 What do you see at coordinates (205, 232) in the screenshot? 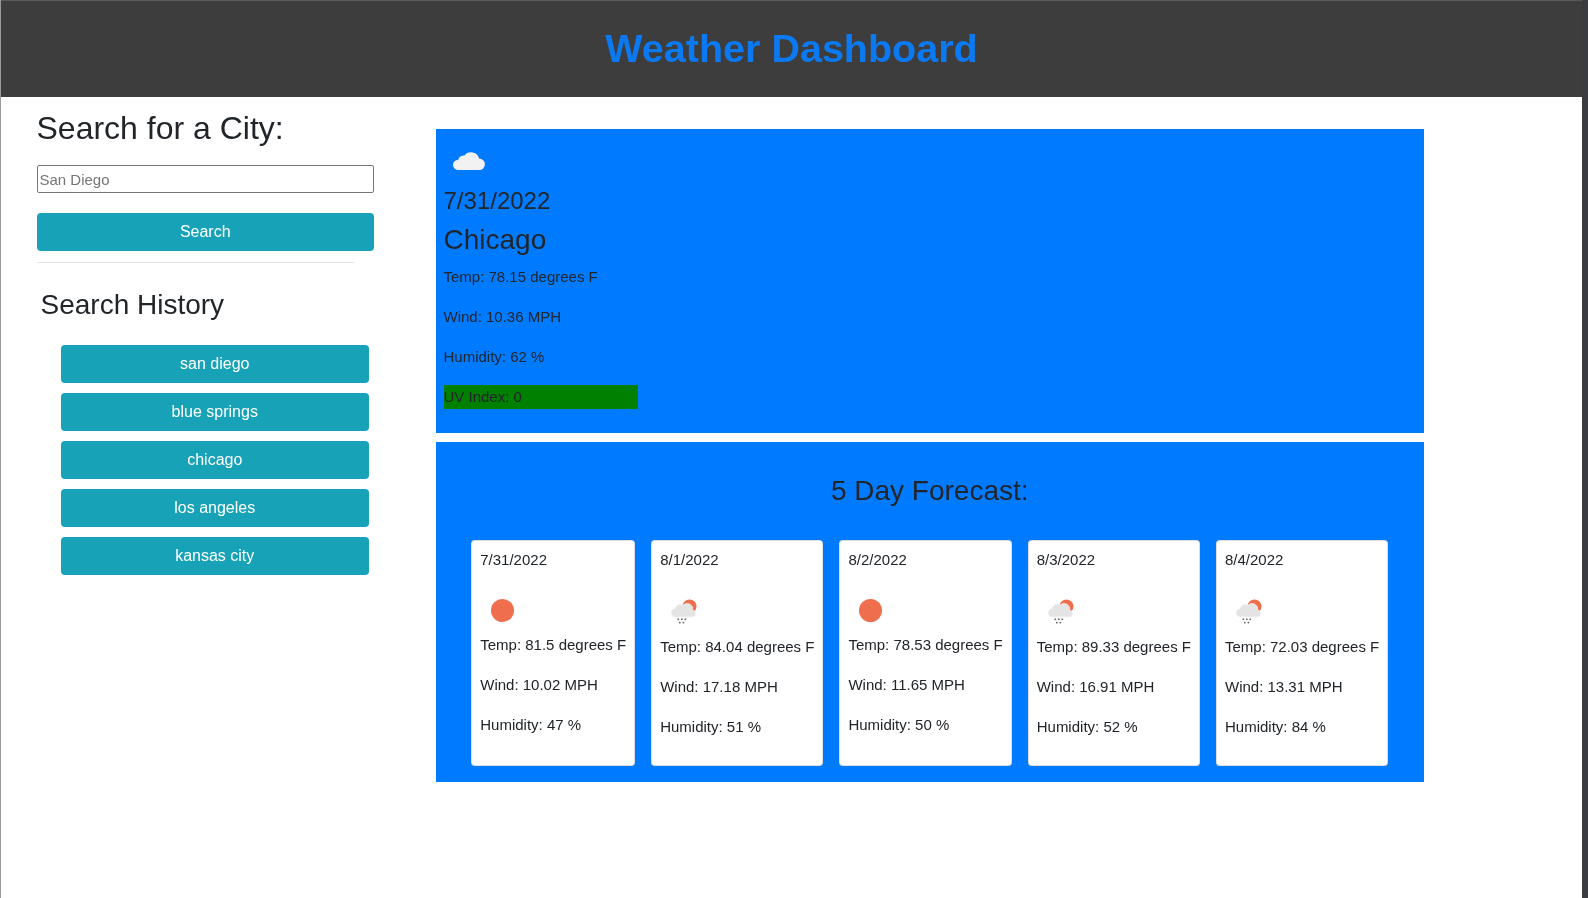
I see `search-button: Search` at bounding box center [205, 232].